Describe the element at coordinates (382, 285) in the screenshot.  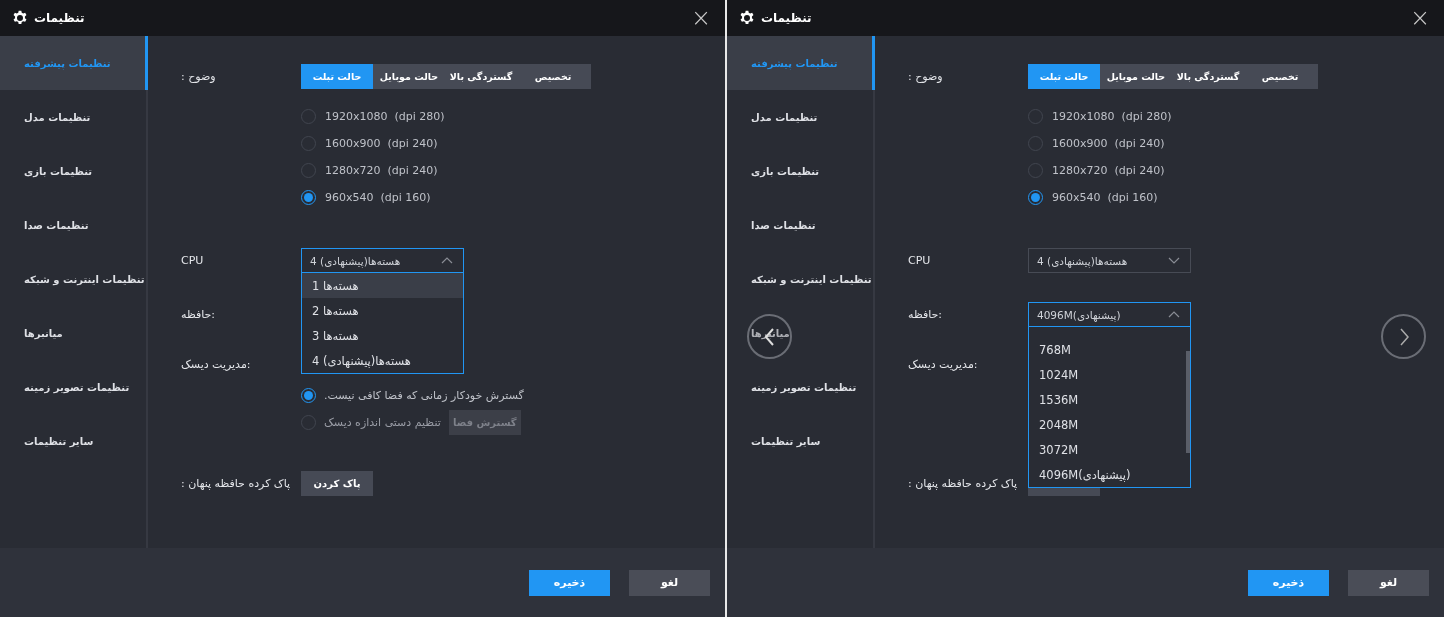
I see `dropdown-option: 1 هسته‌ها` at that location.